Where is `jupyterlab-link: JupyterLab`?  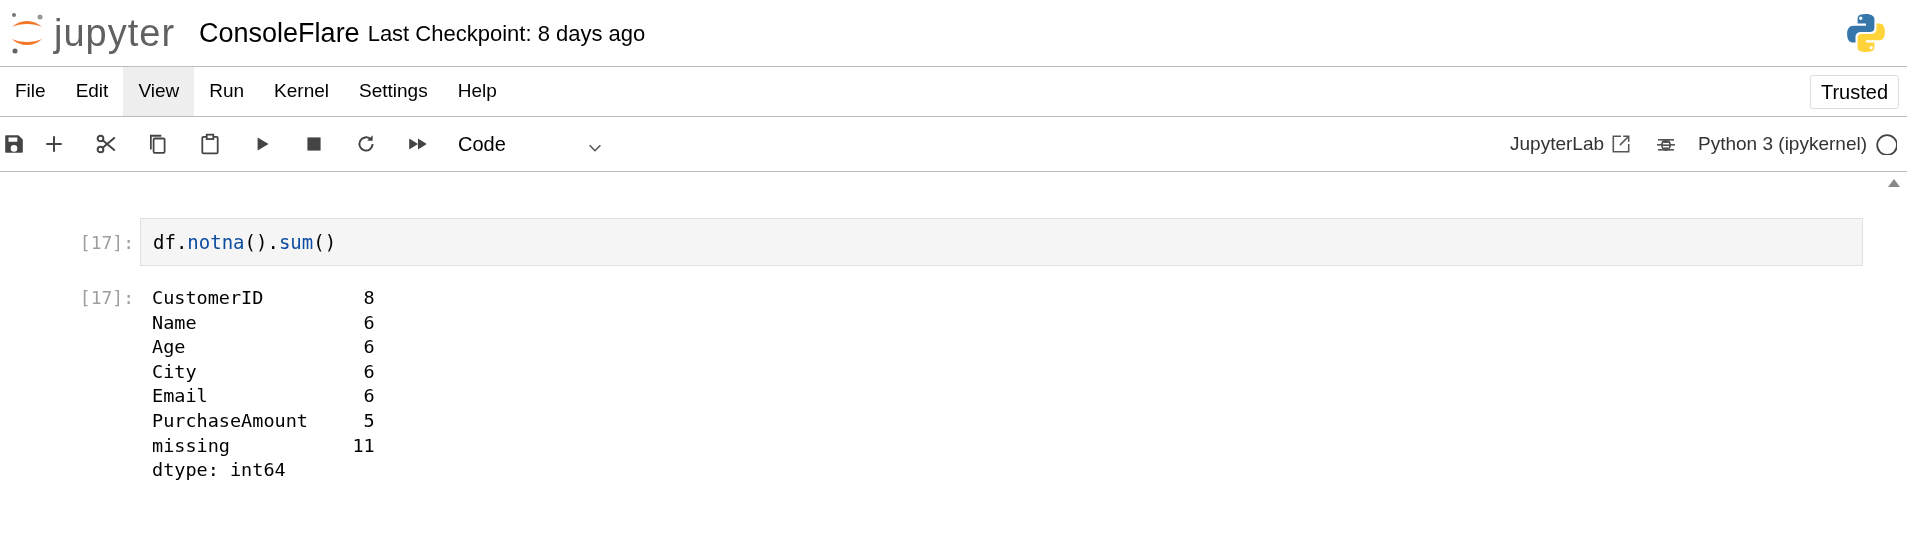 jupyterlab-link: JupyterLab is located at coordinates (1571, 144).